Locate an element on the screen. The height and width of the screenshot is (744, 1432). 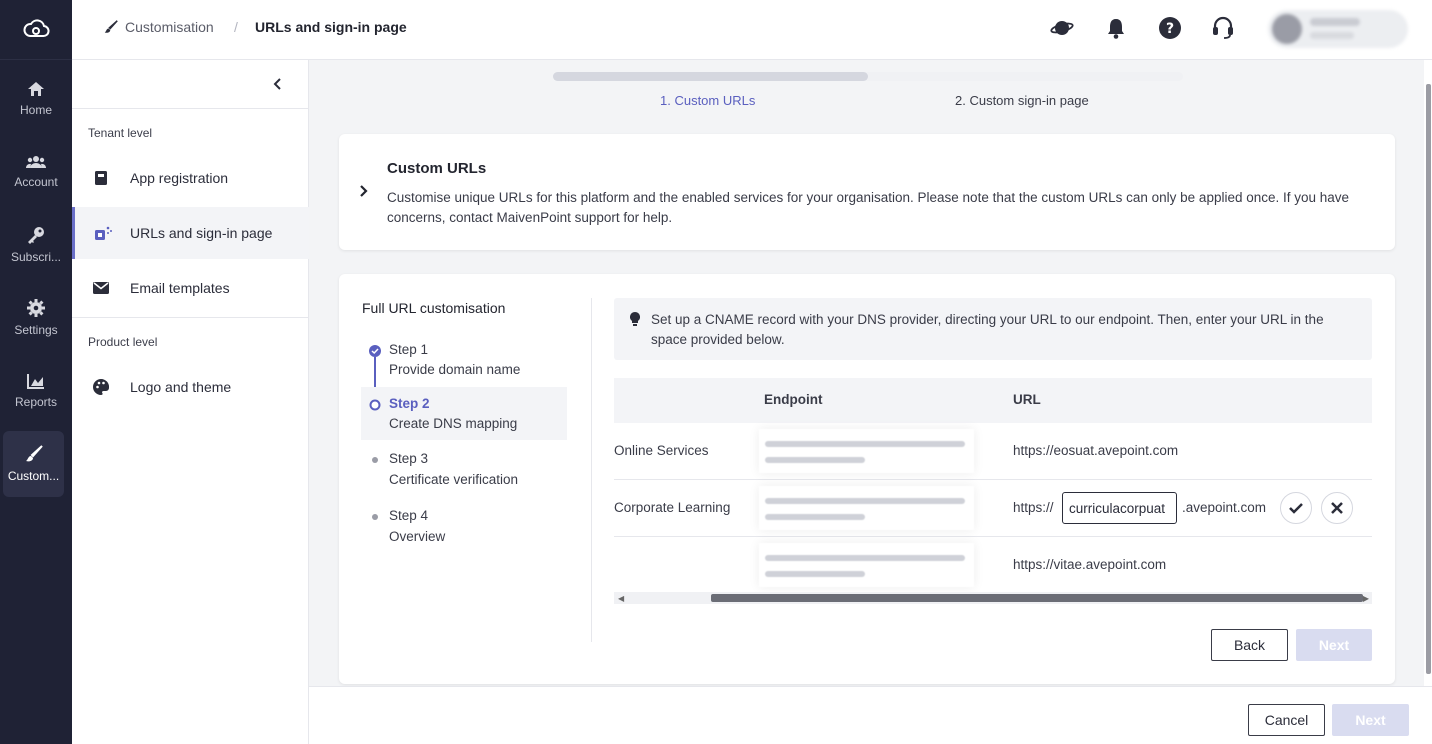
table-row: https://vitae.avepoint.com is located at coordinates (993, 565).